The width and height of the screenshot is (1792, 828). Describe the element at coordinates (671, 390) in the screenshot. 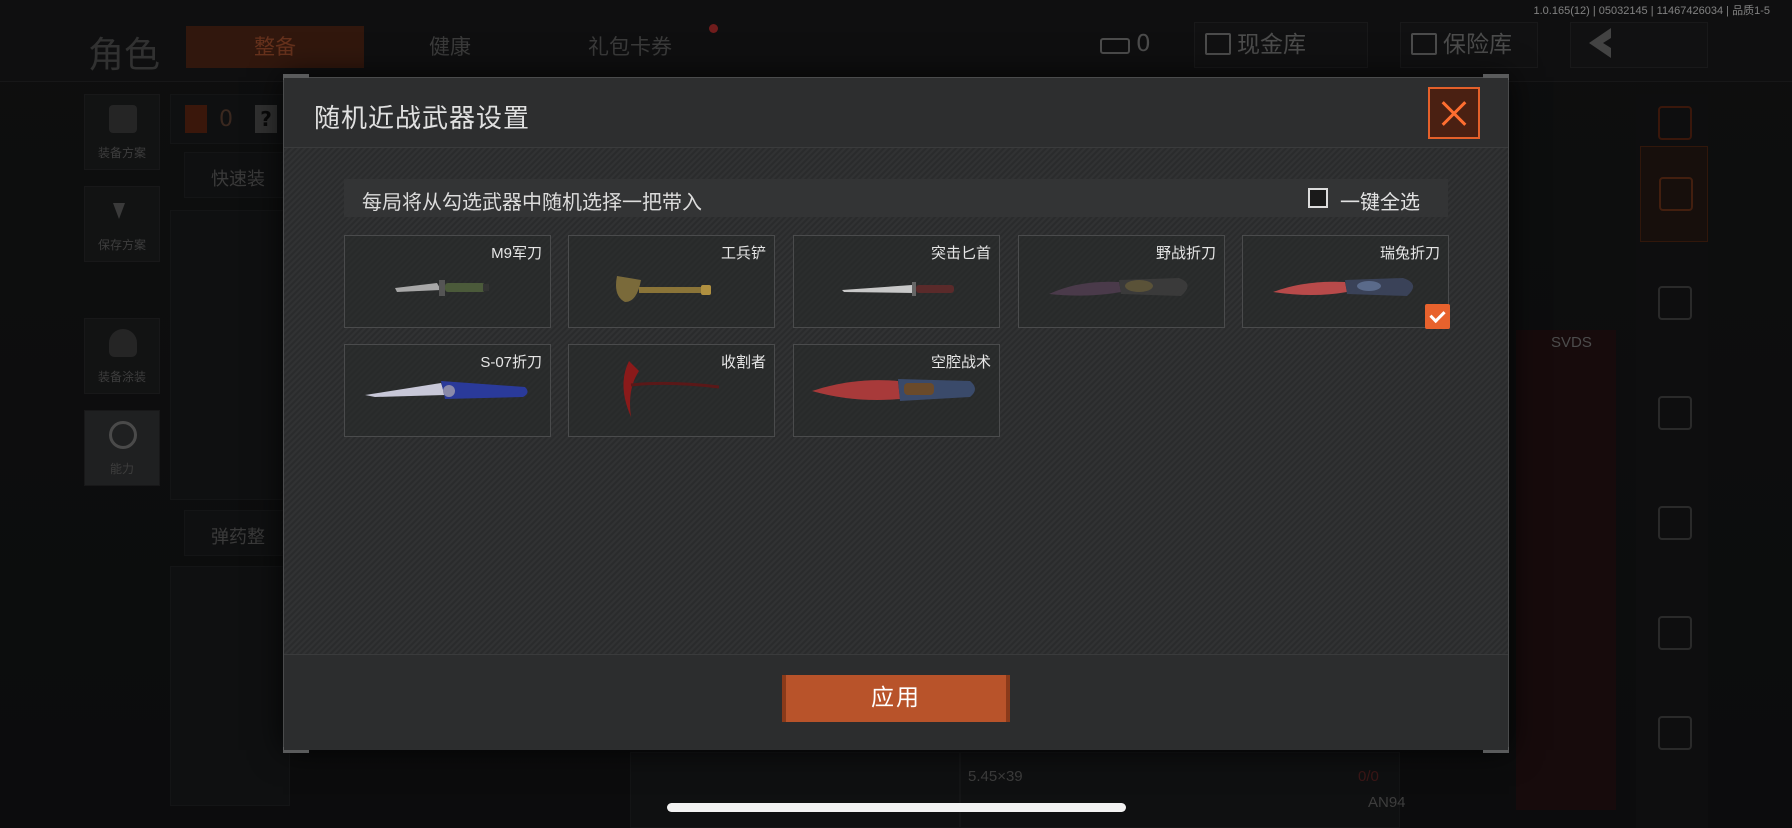

I see `weapon-card-reaper: 收割者` at that location.